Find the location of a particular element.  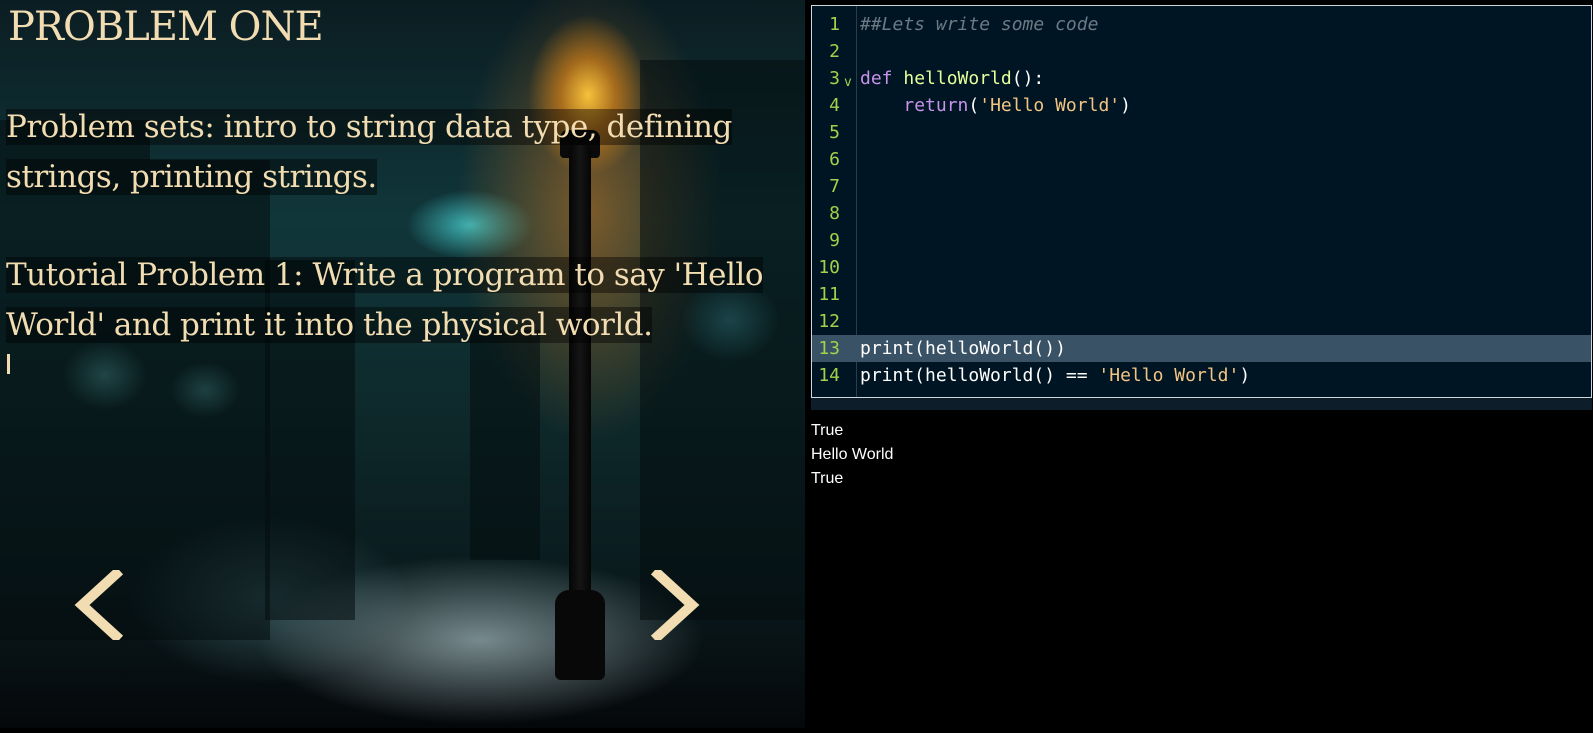

chevron-right-icon is located at coordinates (675, 605).